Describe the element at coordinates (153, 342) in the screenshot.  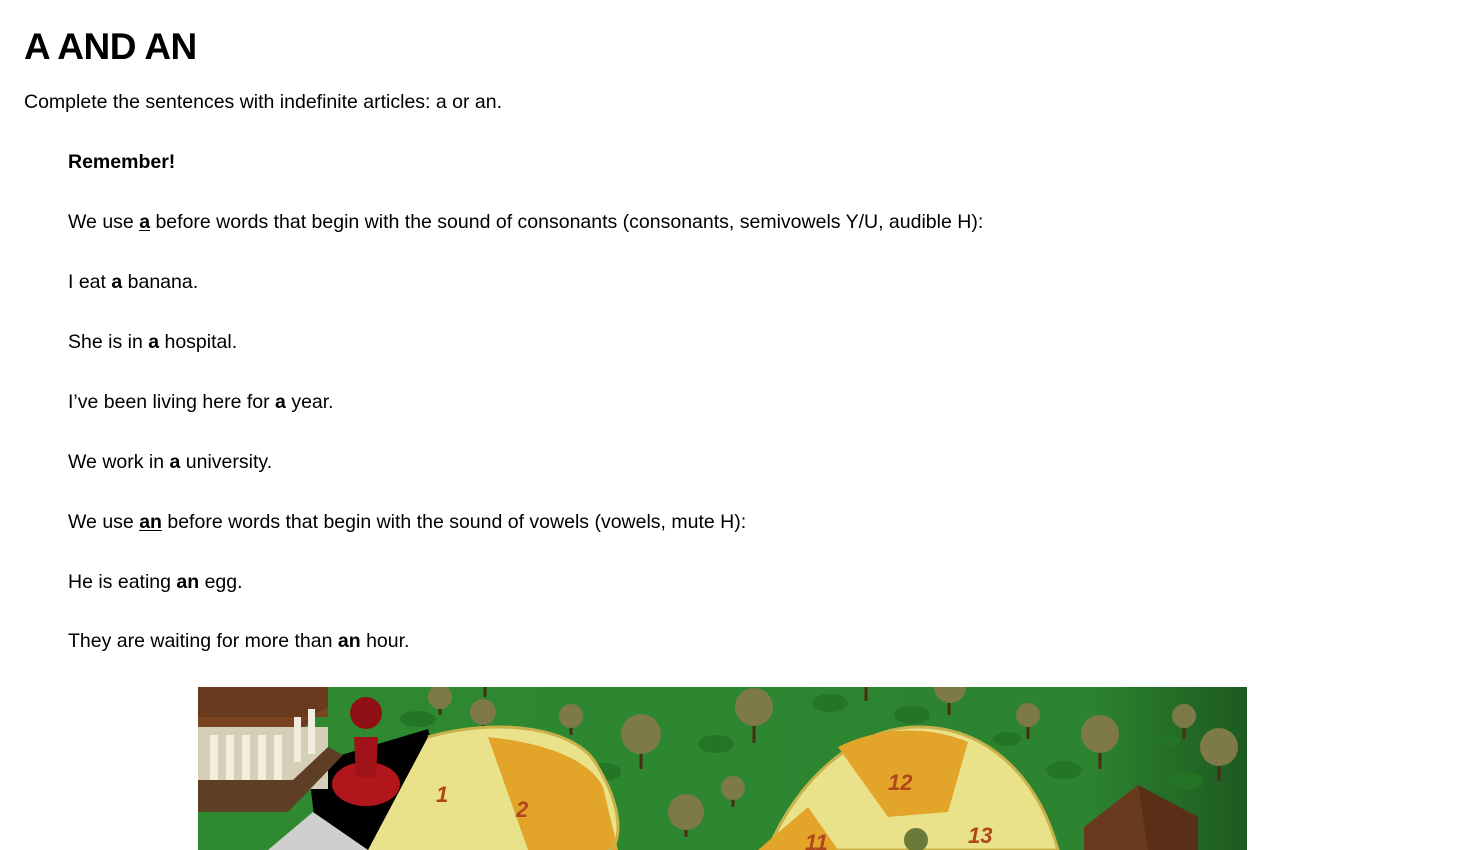
I see `example-sentence: She is in a hospital.` at that location.